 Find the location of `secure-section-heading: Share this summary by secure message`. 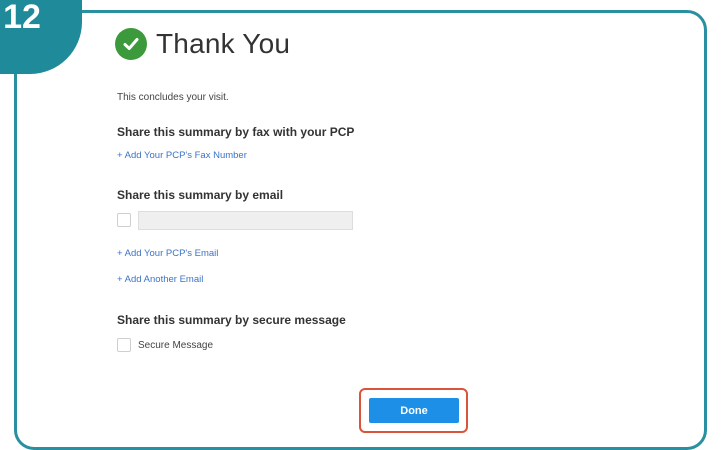

secure-section-heading: Share this summary by secure message is located at coordinates (231, 320).